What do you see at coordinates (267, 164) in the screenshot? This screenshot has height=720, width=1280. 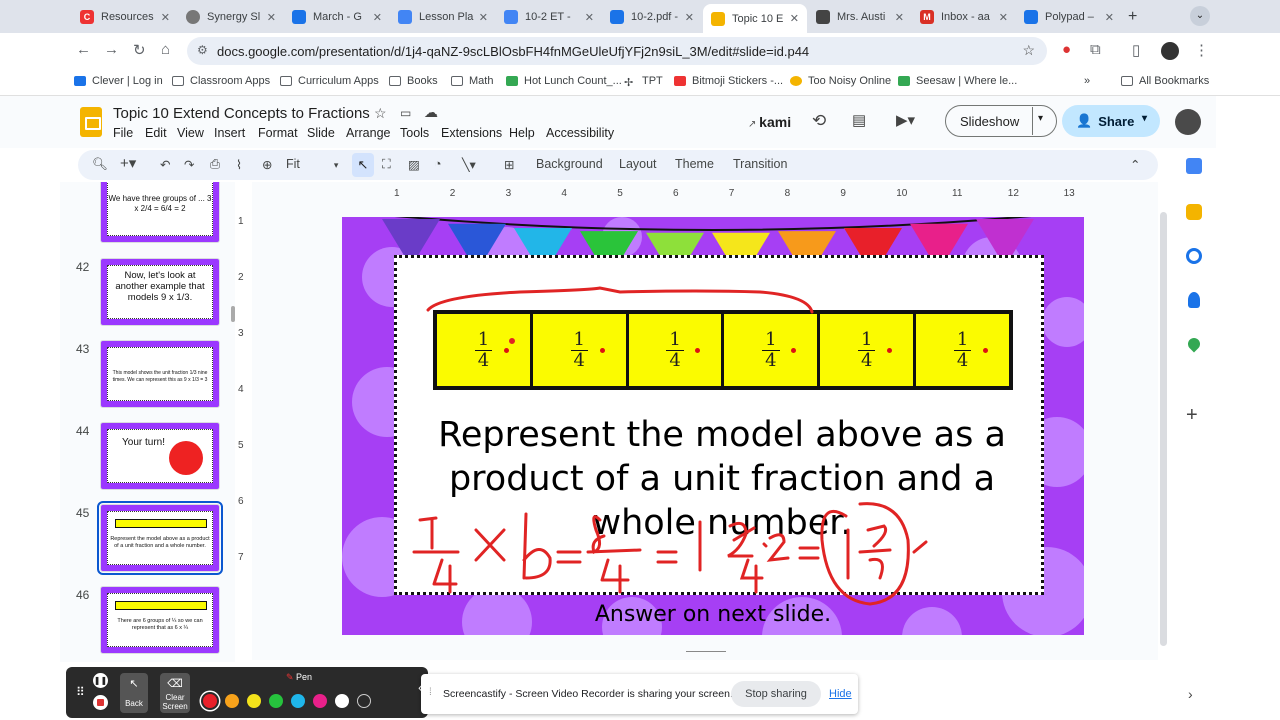 I see `zoom-icon: ⊕` at bounding box center [267, 164].